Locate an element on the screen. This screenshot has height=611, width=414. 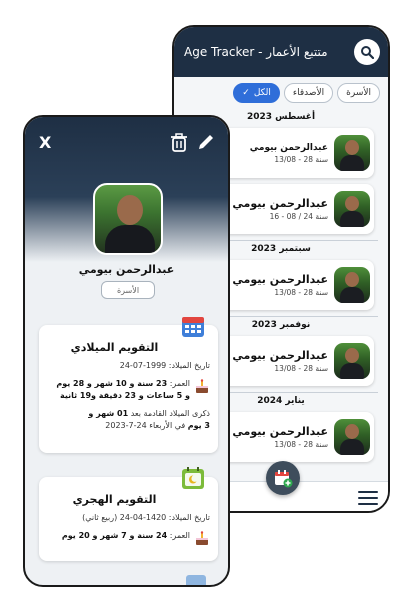
next-section-icon is located at coordinates (196, 580).